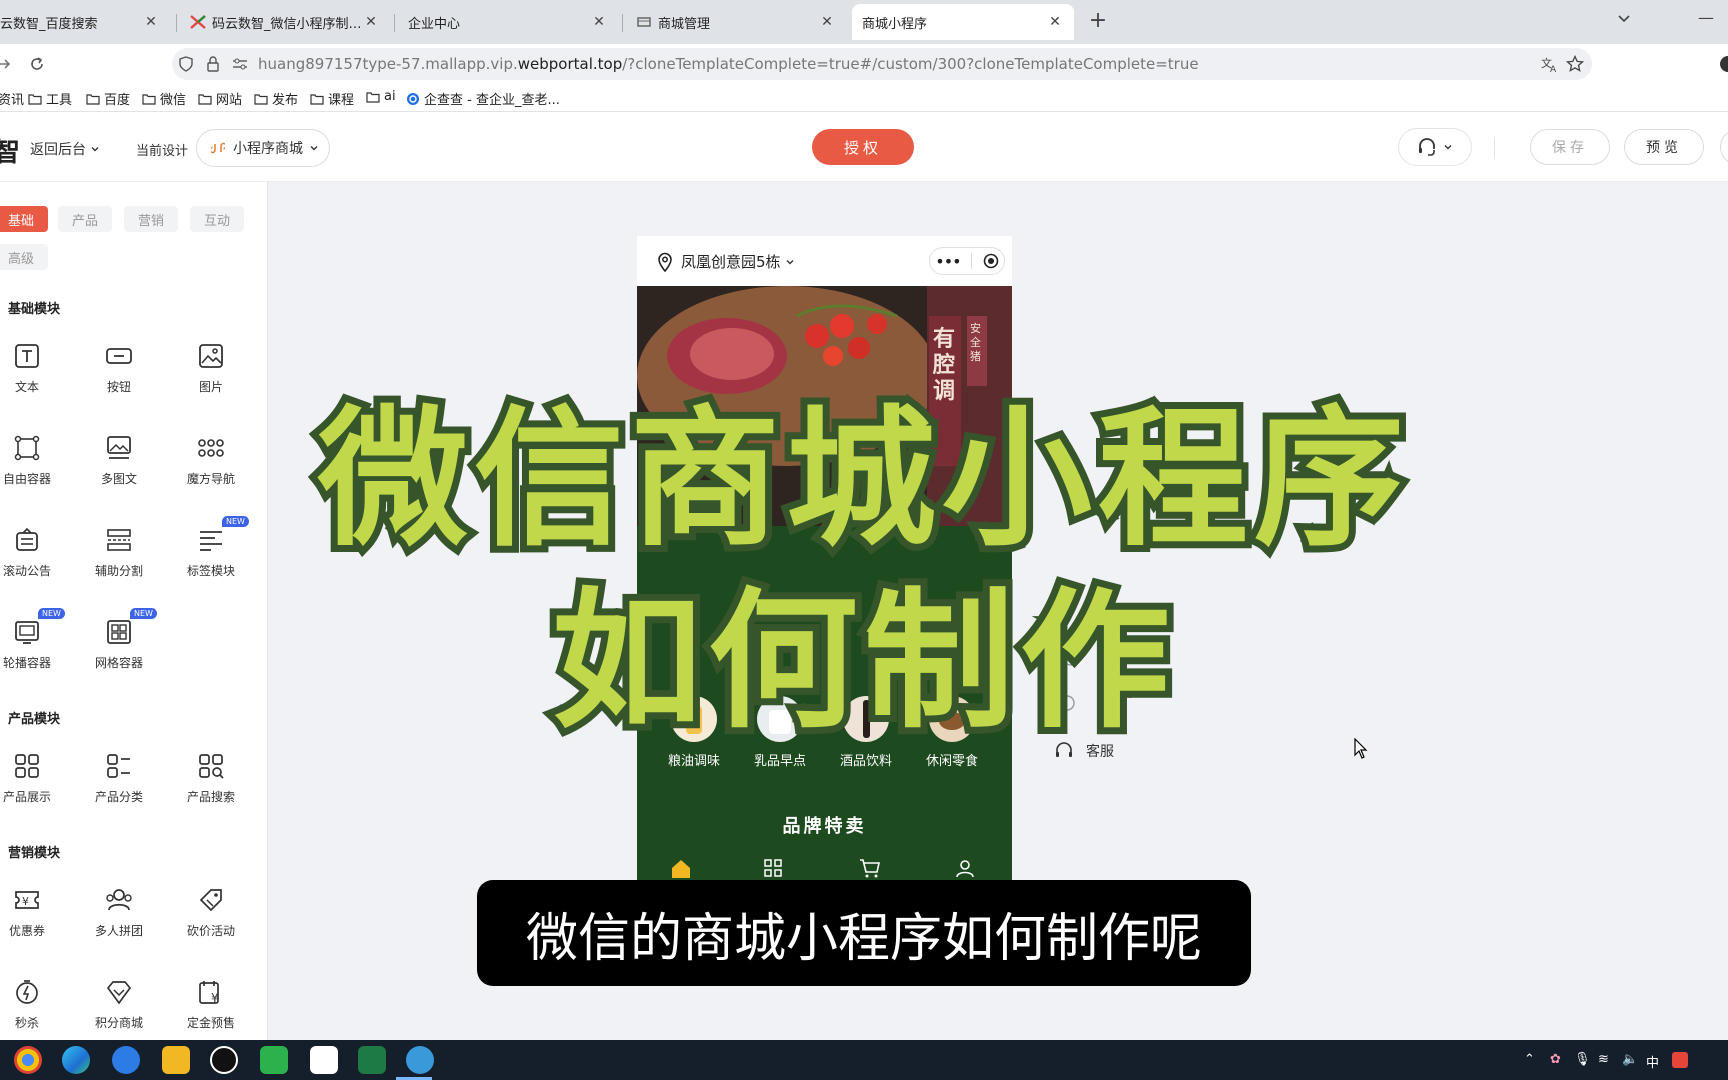  I want to click on browser-tab: 商城管理 ✕, so click(736, 22).